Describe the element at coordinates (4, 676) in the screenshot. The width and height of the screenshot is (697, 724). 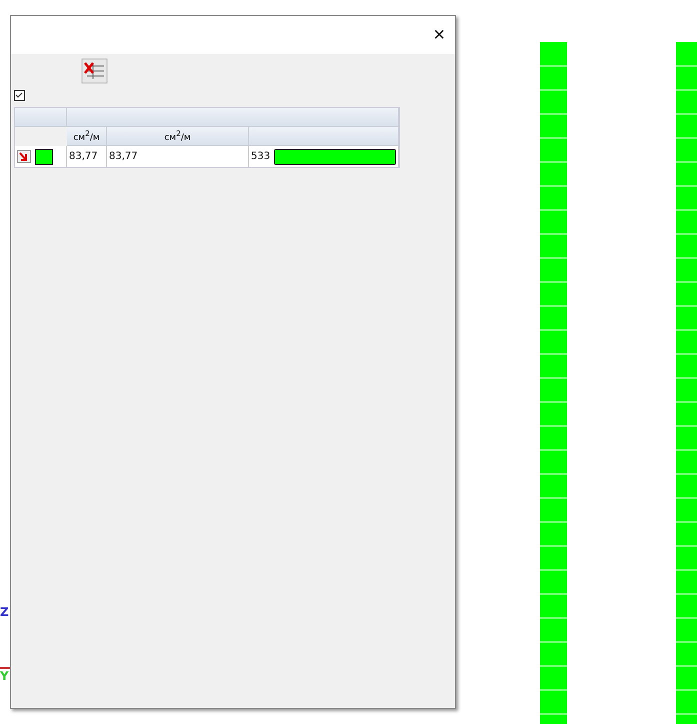
I see `axis-label: Y` at that location.